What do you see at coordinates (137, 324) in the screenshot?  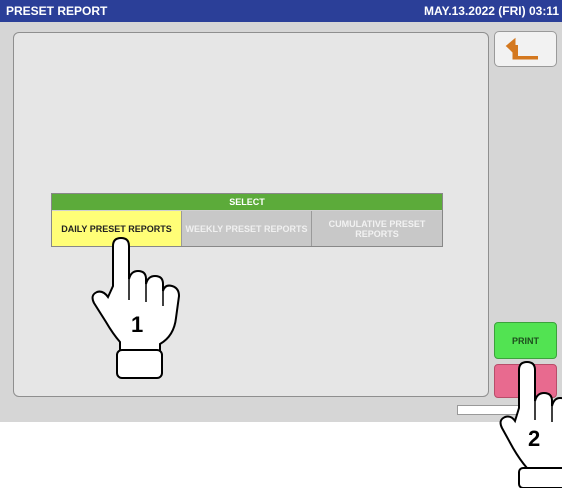 I see `step-1-number: 1` at bounding box center [137, 324].